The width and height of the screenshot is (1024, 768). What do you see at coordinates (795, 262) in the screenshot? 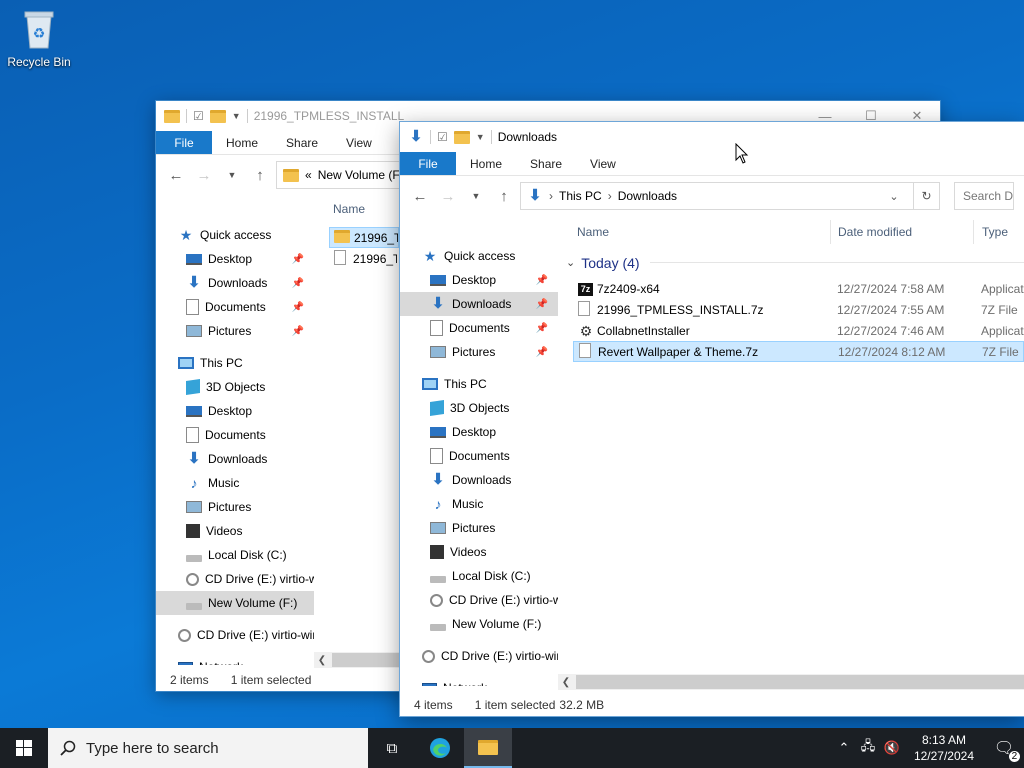
I see `group-header-today: ⌄ Today (4)` at bounding box center [795, 262].